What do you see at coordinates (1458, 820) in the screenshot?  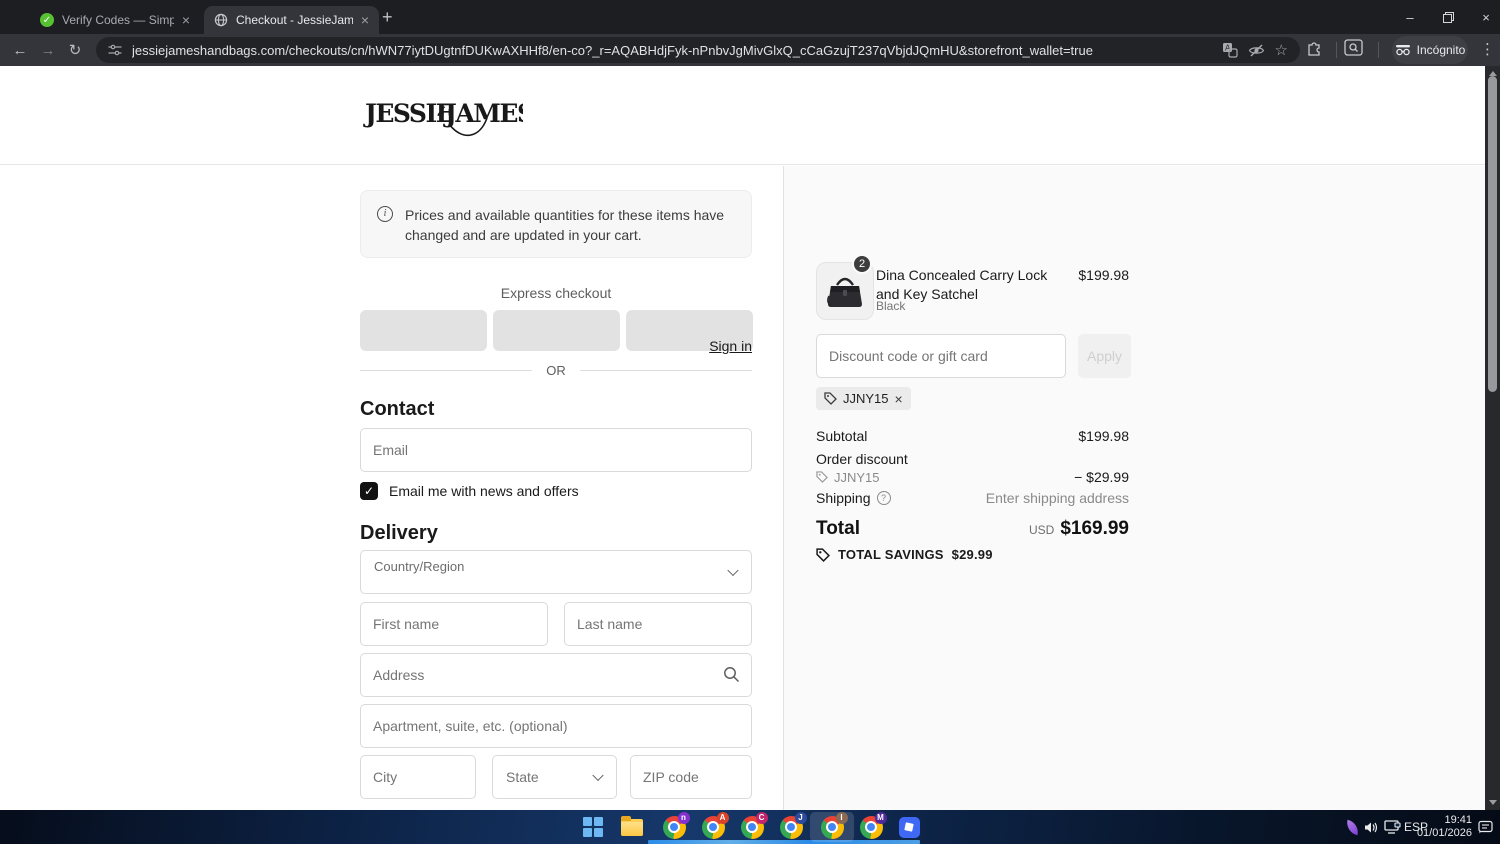 I see `clock-time: 19:41` at bounding box center [1458, 820].